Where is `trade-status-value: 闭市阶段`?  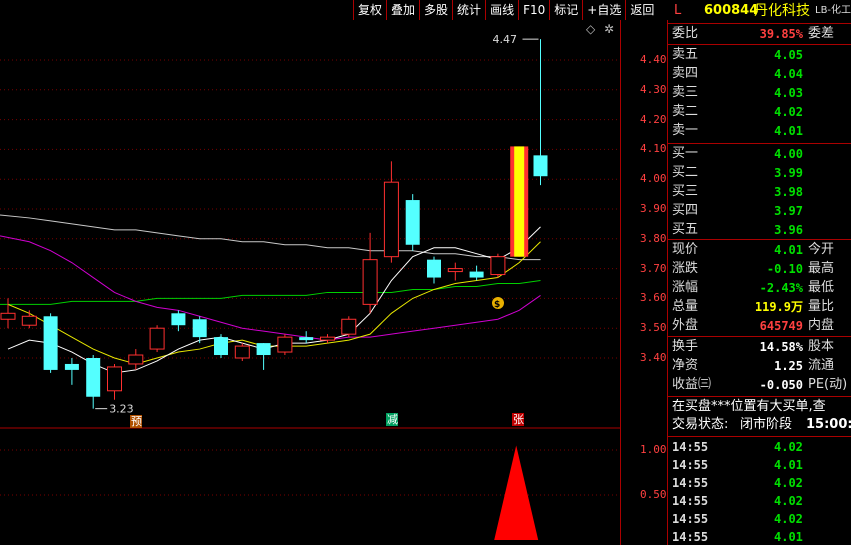
trade-status-value: 闭市阶段 is located at coordinates (766, 424).